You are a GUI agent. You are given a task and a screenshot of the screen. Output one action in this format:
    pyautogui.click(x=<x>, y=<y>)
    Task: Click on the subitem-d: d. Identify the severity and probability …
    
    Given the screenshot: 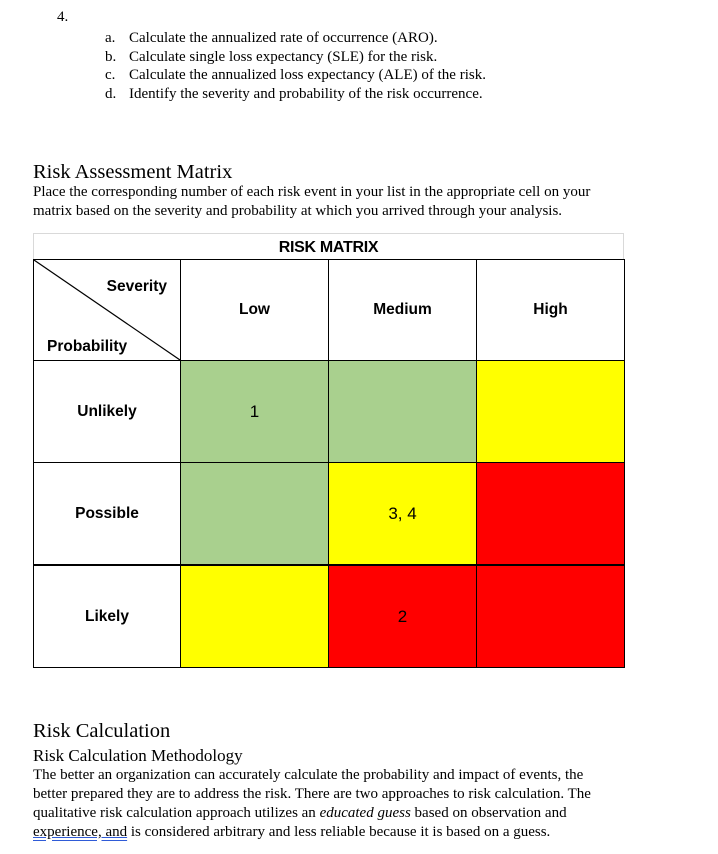 What is the action you would take?
    pyautogui.click(x=294, y=93)
    